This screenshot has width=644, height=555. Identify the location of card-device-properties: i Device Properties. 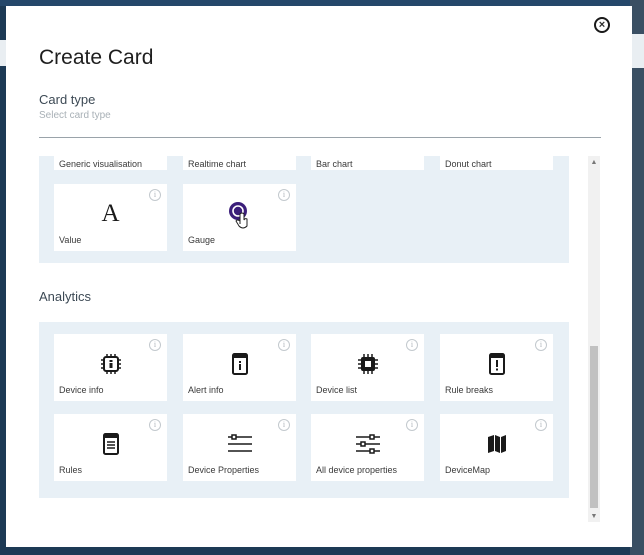
(239, 447).